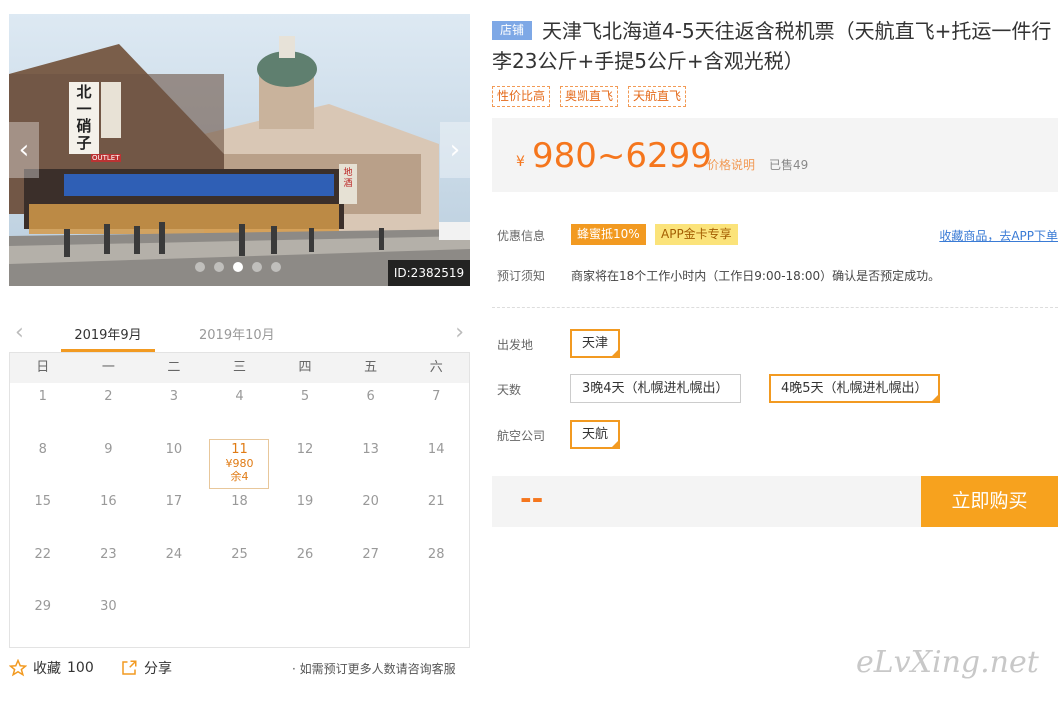  What do you see at coordinates (371, 409) in the screenshot?
I see `calendar-day: 6` at bounding box center [371, 409].